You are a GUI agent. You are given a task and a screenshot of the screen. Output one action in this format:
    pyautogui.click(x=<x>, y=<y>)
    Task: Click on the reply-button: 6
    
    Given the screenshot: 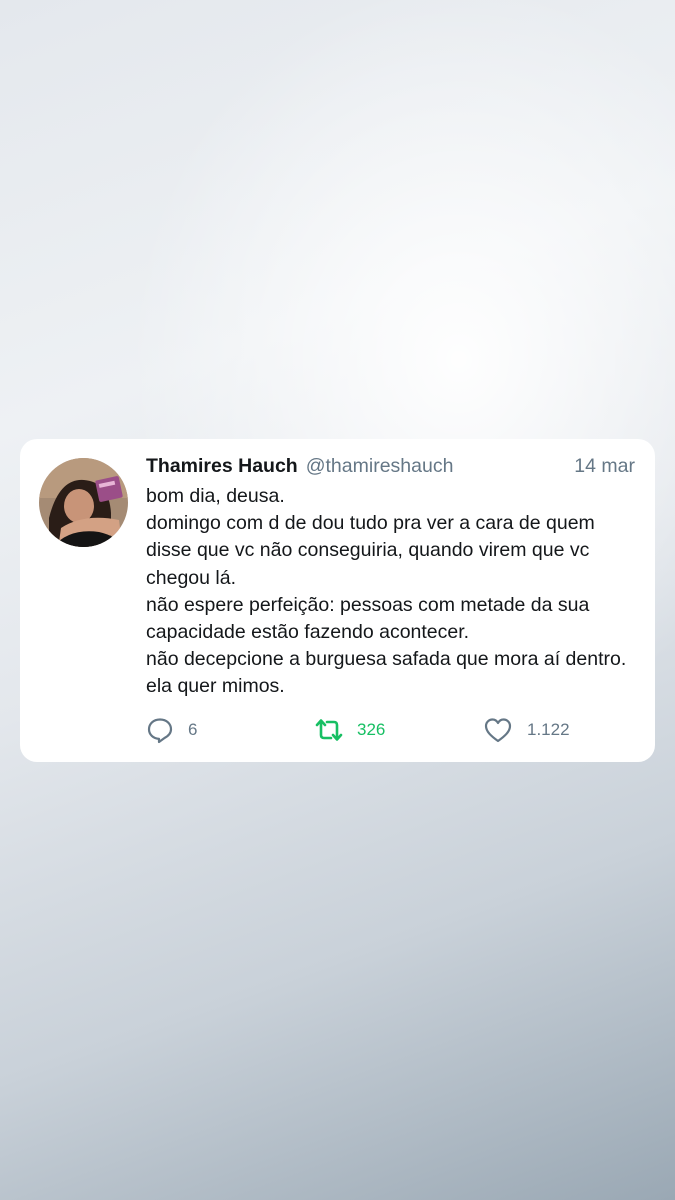 What is the action you would take?
    pyautogui.click(x=171, y=730)
    